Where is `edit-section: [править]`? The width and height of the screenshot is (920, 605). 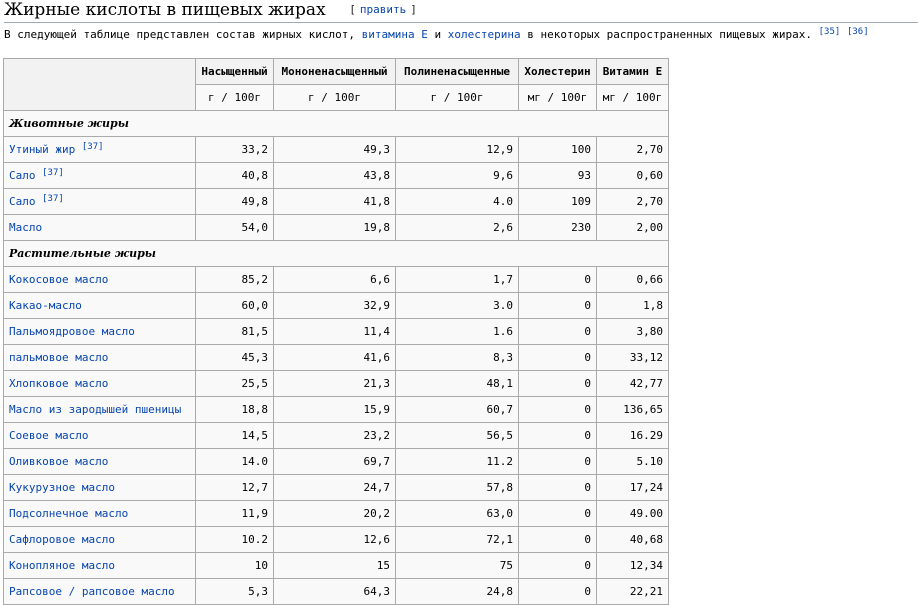 edit-section: [править] is located at coordinates (383, 9).